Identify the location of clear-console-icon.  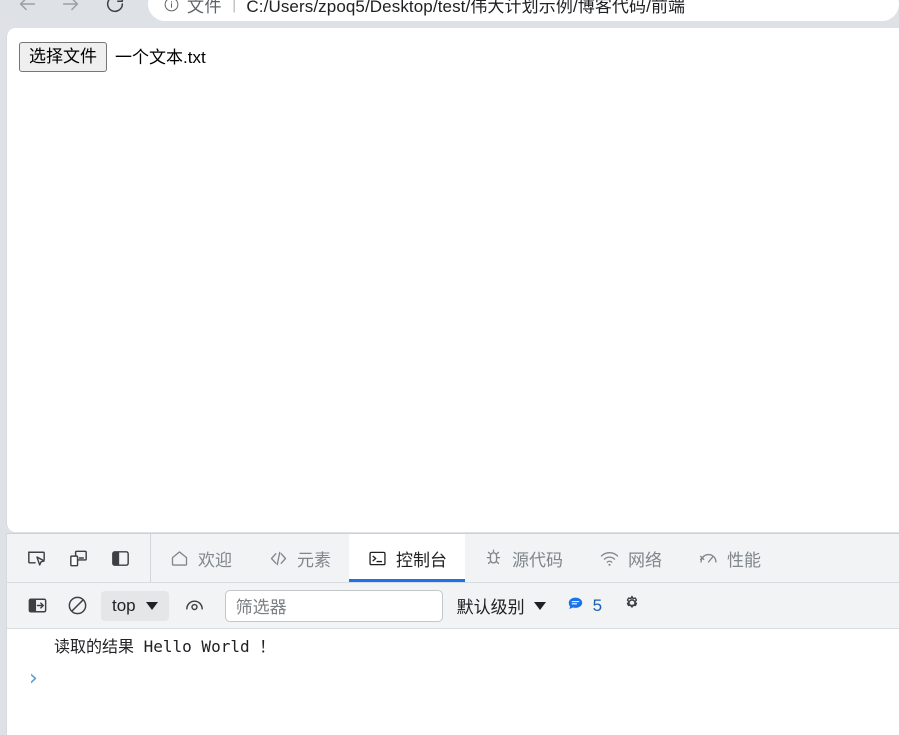
(77, 605).